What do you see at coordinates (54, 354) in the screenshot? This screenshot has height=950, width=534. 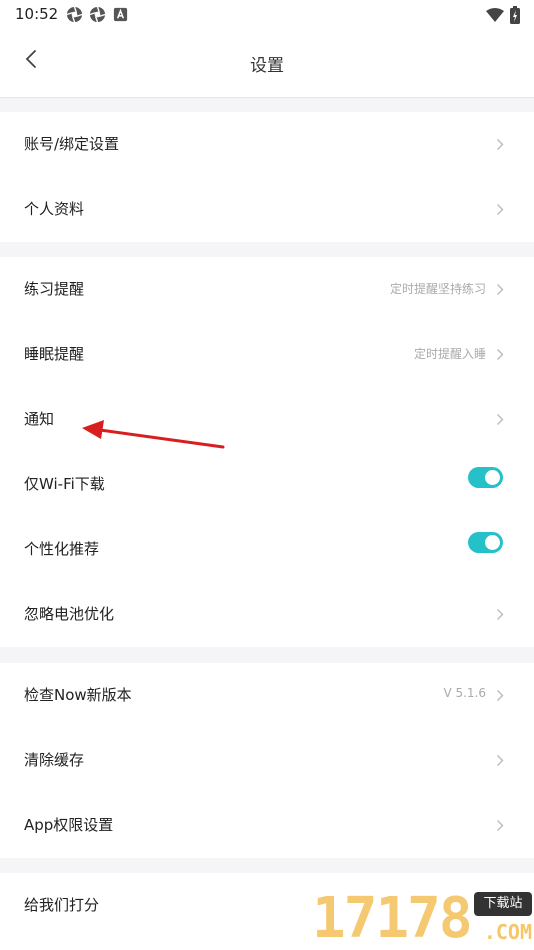 I see `settings-item-label: 睡眠提醒` at bounding box center [54, 354].